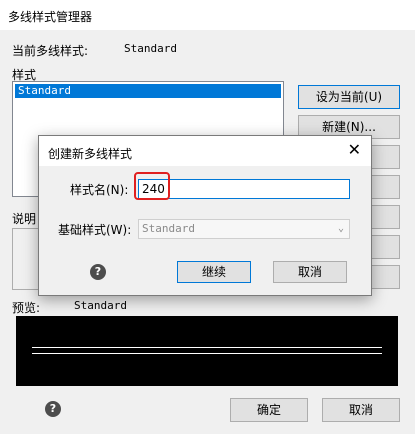  I want to click on help-icon: ?, so click(53, 409).